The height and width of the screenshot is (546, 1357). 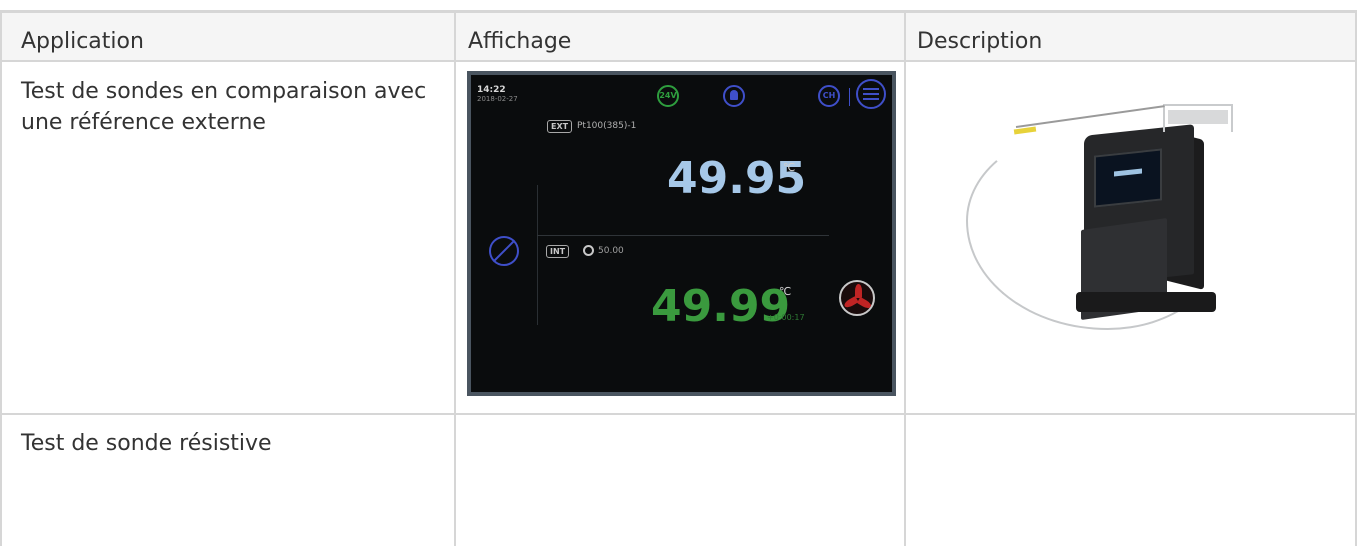 I want to click on ext-probe-name: Pt100(385)-1, so click(x=607, y=126).